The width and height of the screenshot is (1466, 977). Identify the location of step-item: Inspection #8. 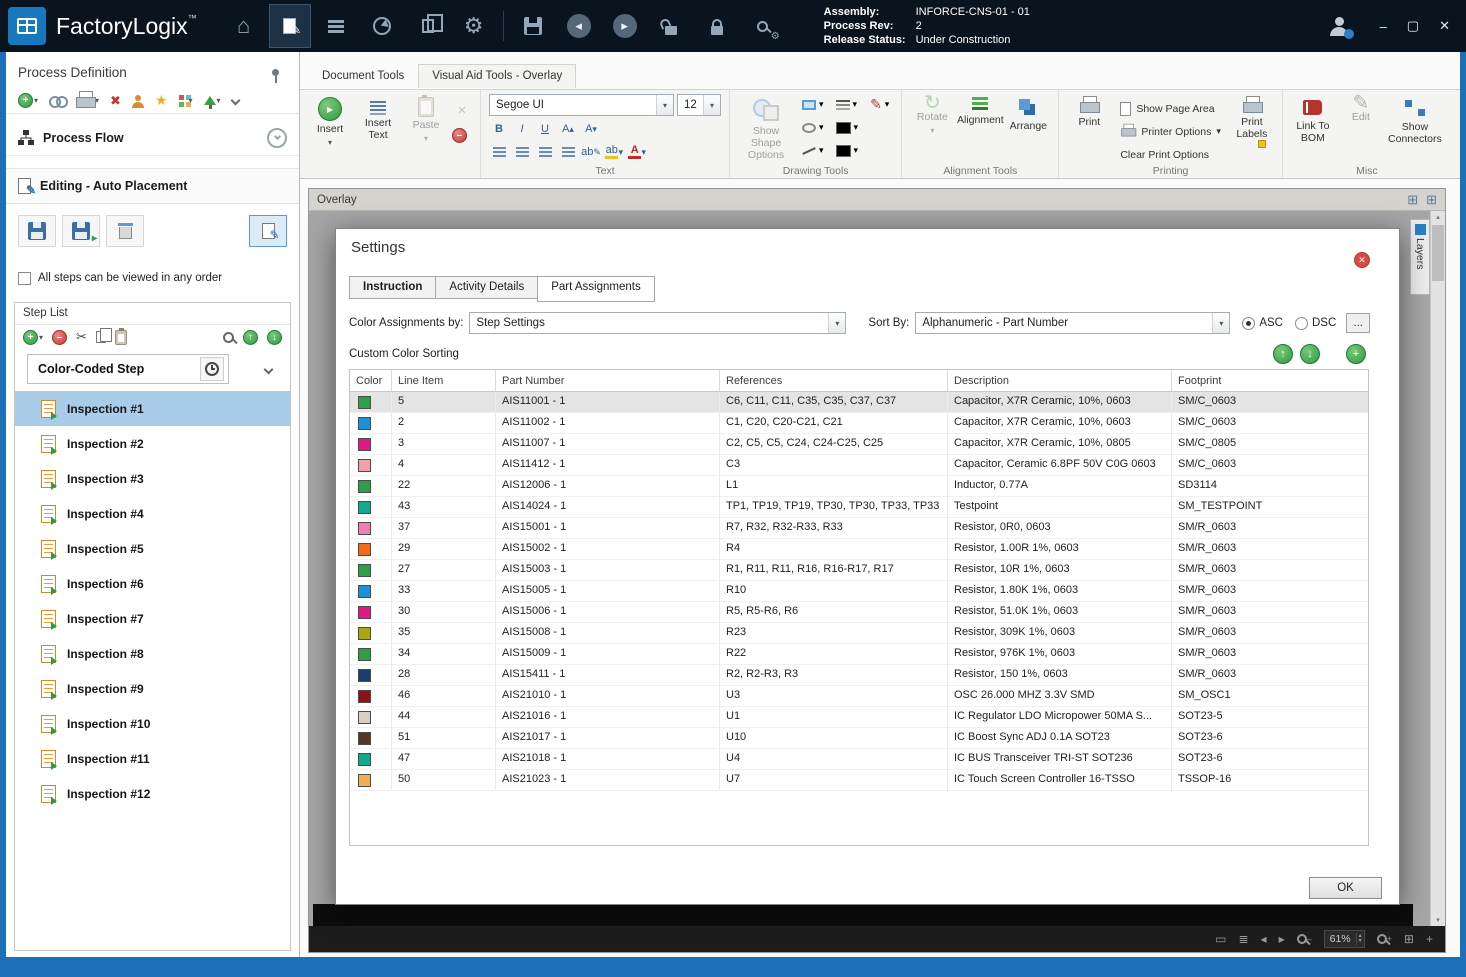
(152, 653).